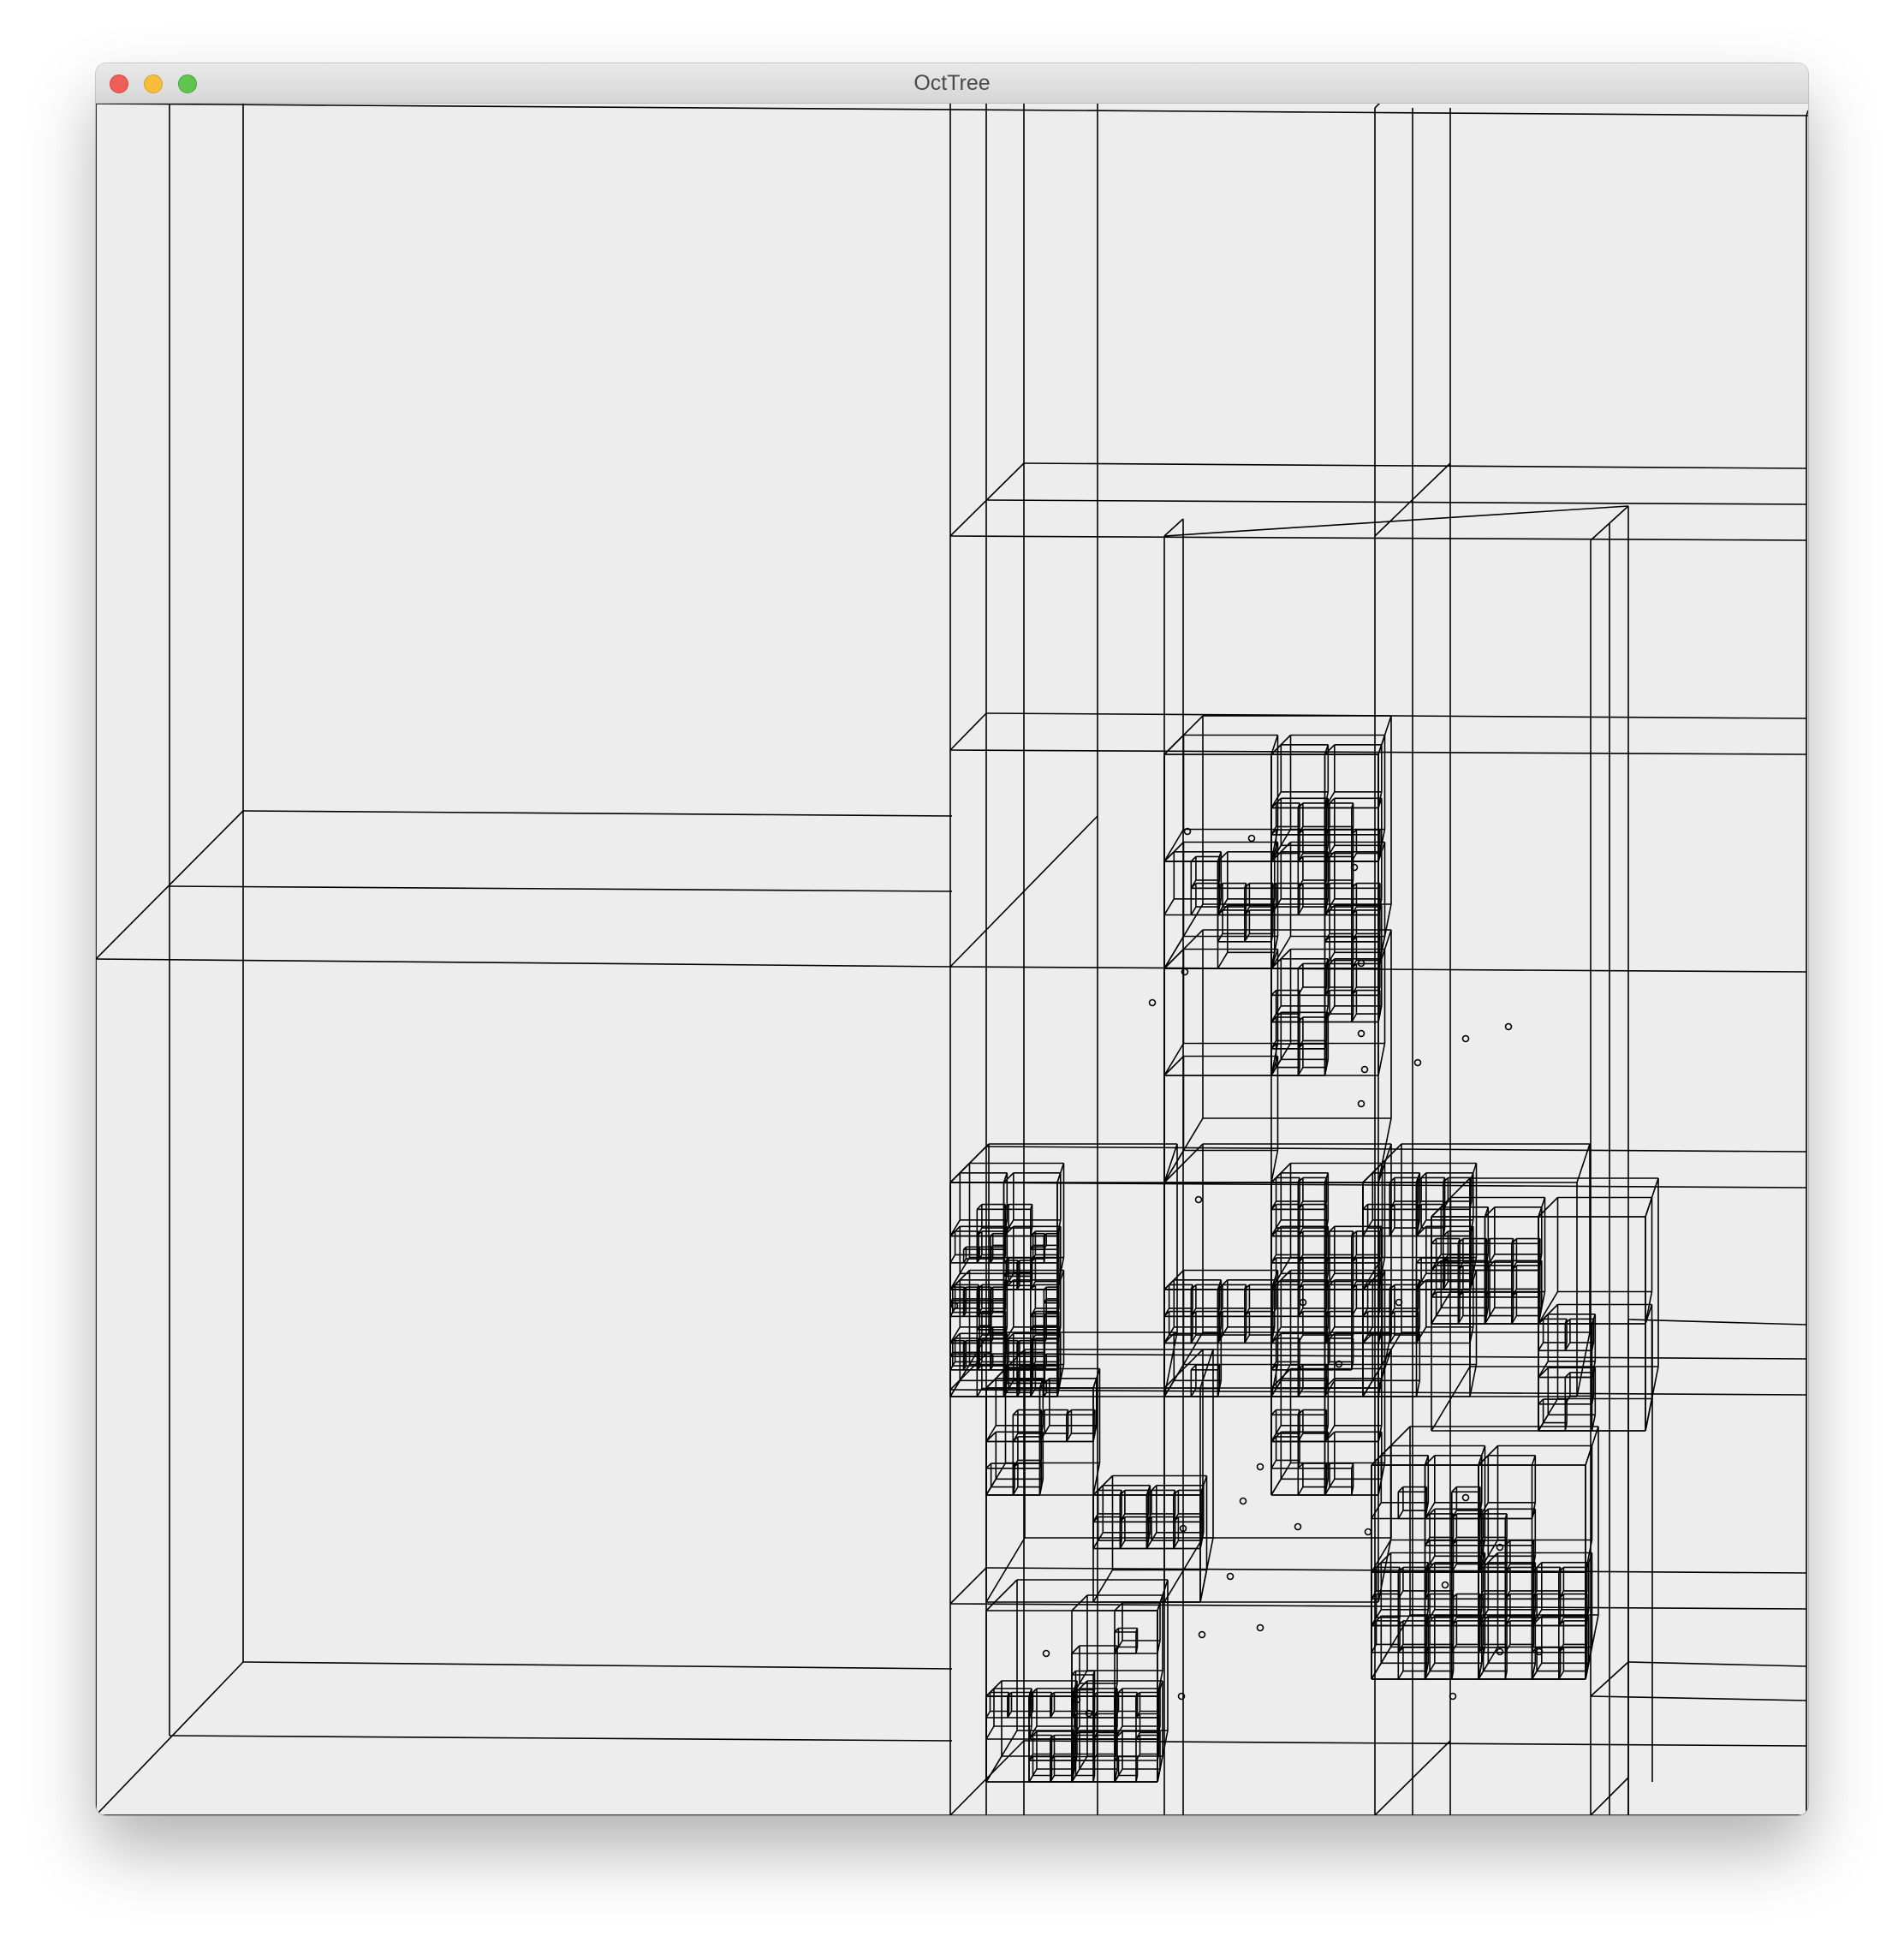 Image resolution: width=1904 pixels, height=1942 pixels. I want to click on window-title: OctTree, so click(952, 83).